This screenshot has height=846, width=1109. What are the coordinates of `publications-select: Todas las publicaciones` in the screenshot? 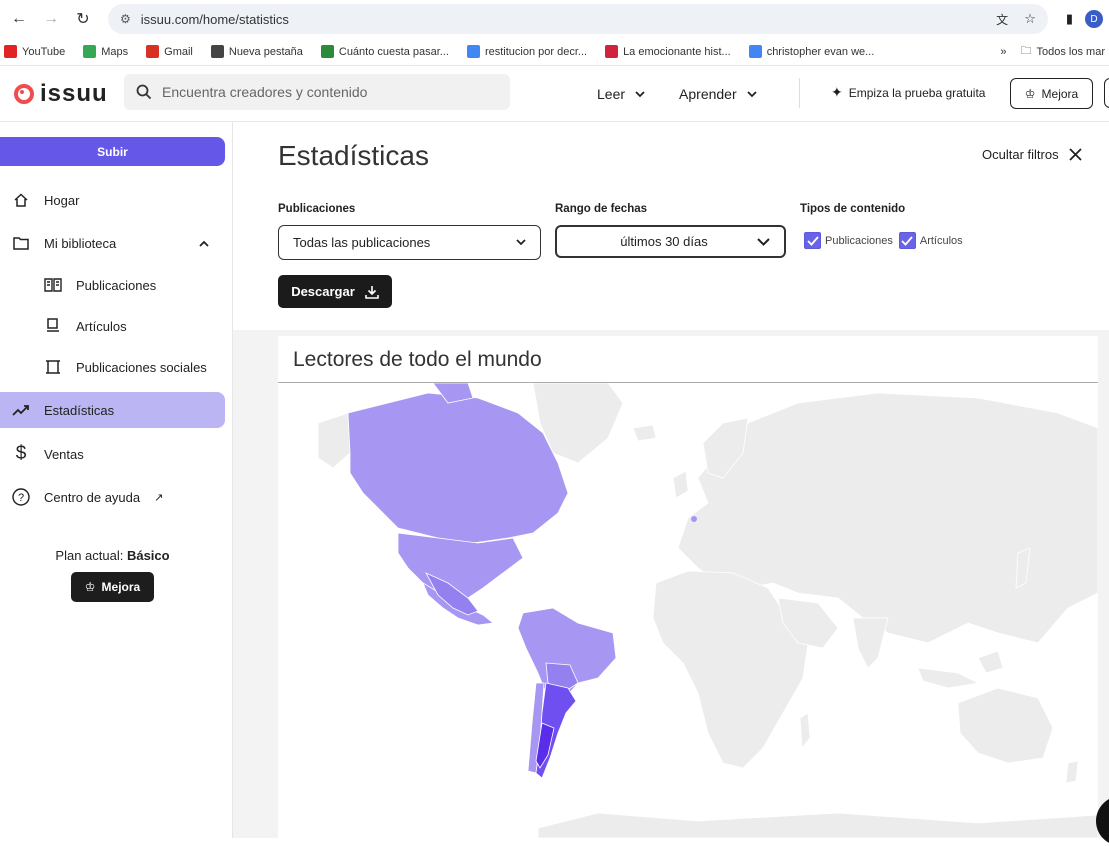 It's located at (409, 242).